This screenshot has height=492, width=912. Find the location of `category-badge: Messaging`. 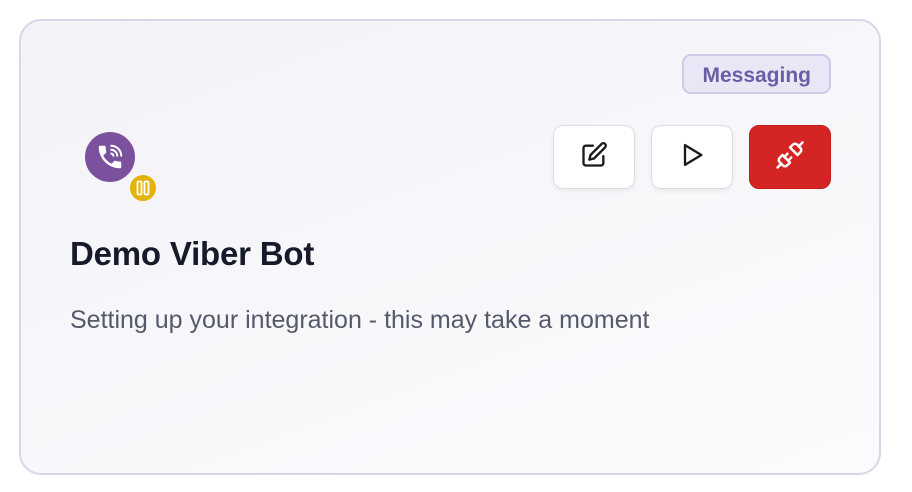

category-badge: Messaging is located at coordinates (756, 74).